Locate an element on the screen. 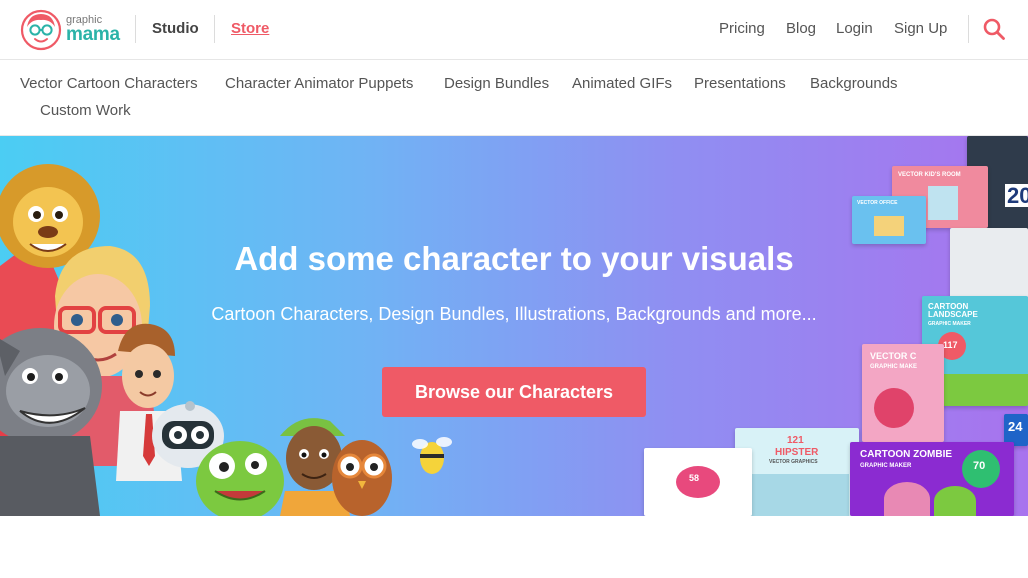 The width and height of the screenshot is (1028, 578). pricing-link: Pricing is located at coordinates (742, 28).